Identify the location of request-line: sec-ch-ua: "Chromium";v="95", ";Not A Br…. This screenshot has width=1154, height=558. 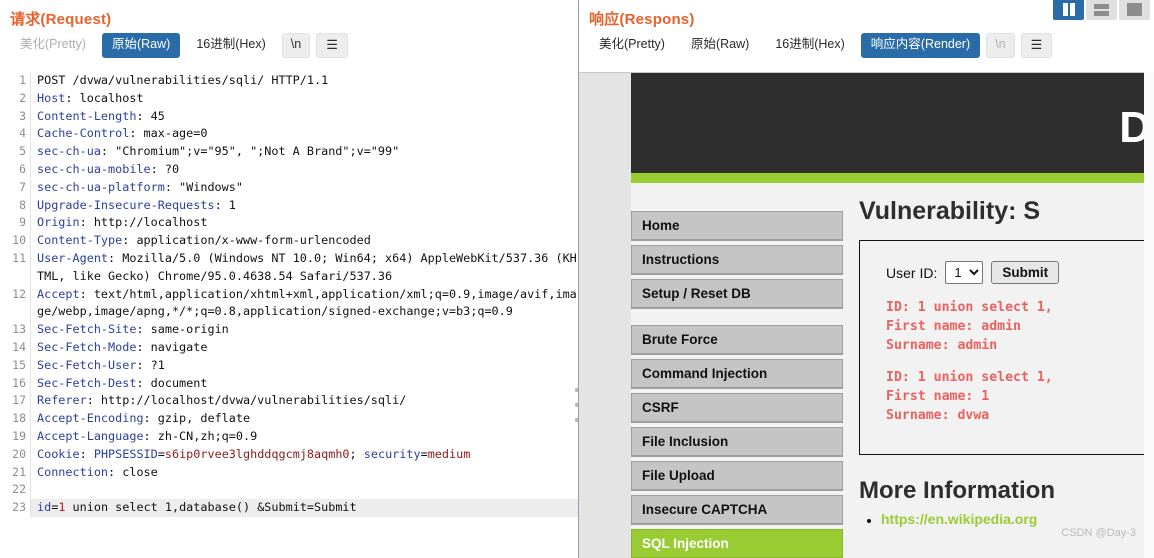
(218, 151).